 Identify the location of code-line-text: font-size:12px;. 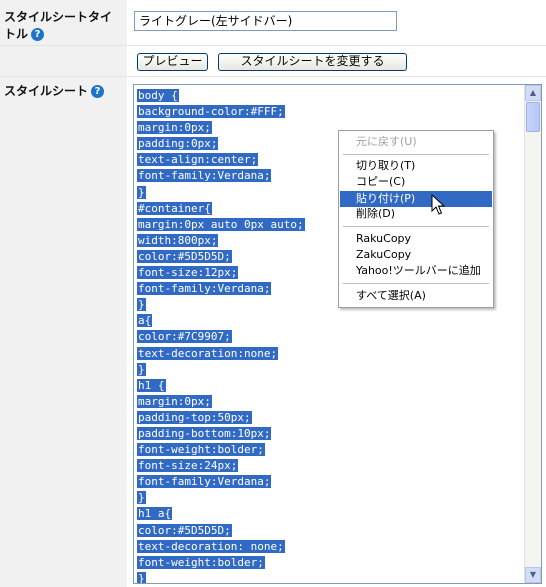
(188, 273).